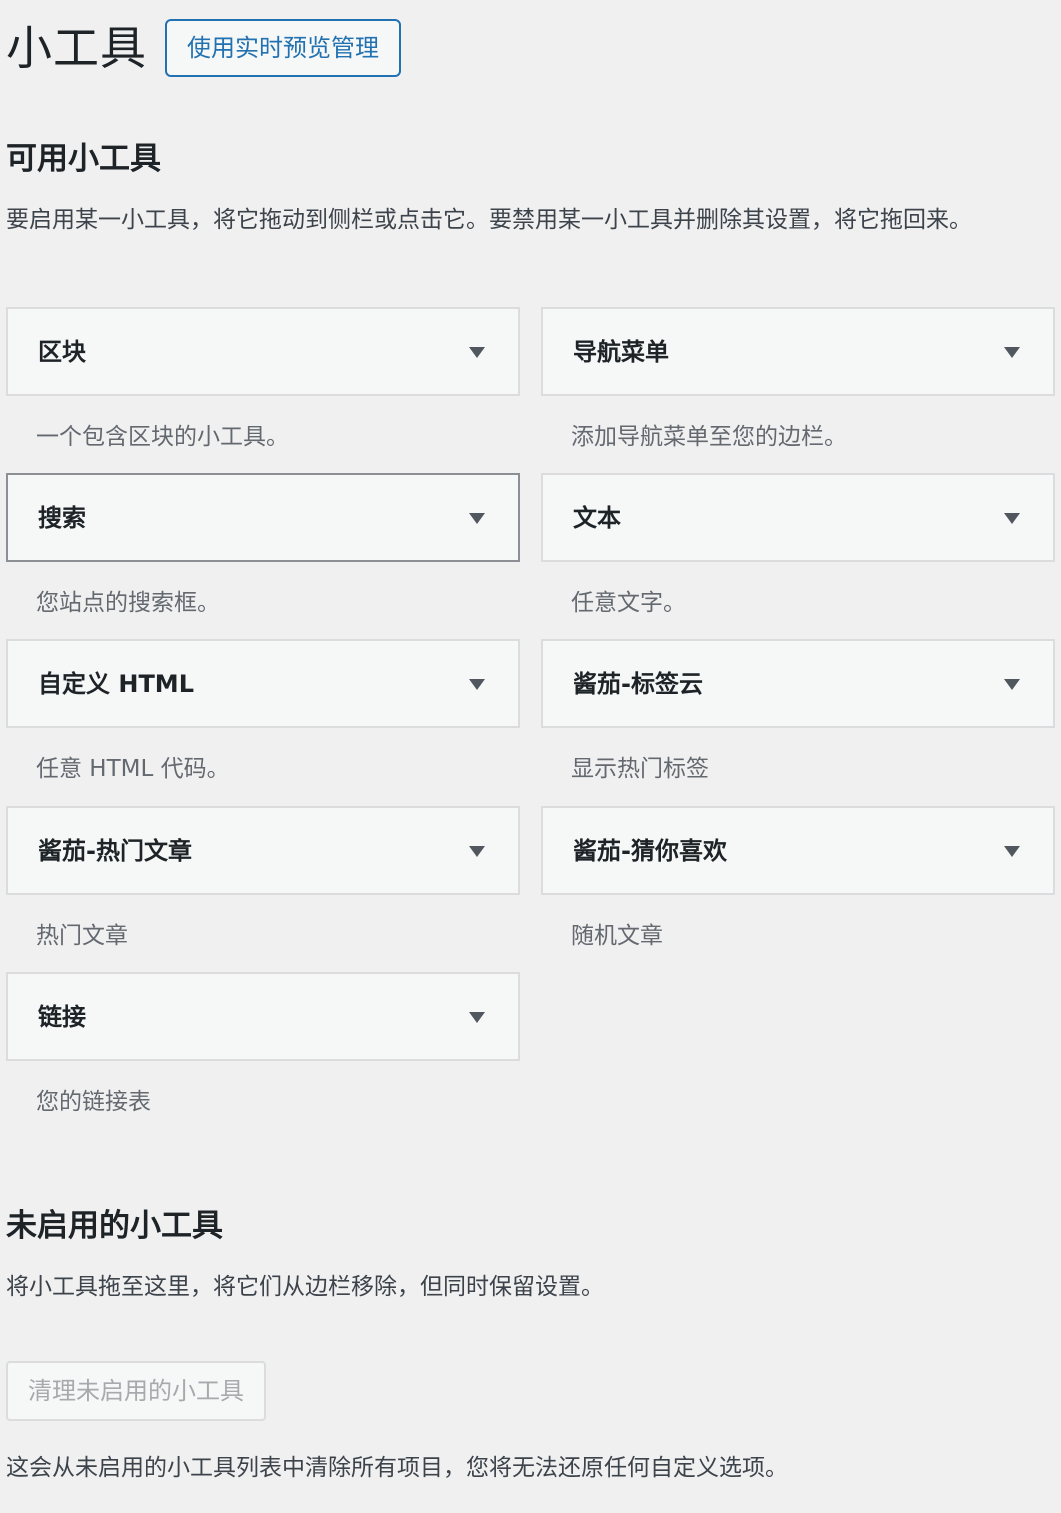  Describe the element at coordinates (798, 683) in the screenshot. I see `widget-tag-cloud: 酱茄-标签云` at that location.